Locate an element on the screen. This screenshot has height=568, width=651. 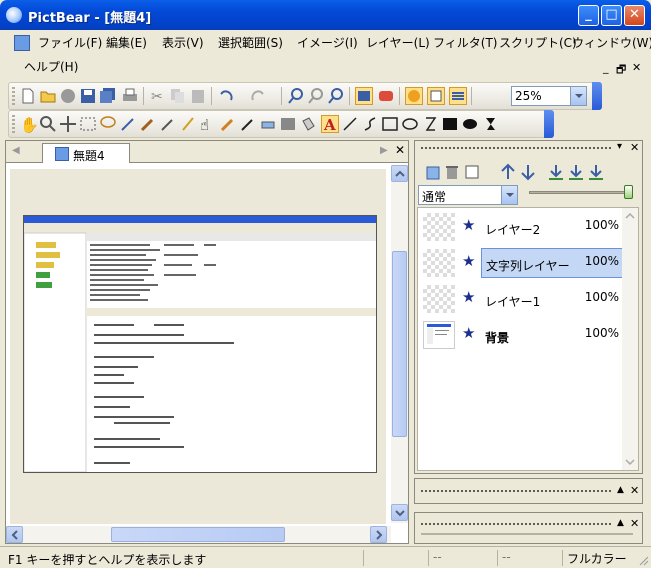
lasso-tool-icon is located at coordinates (108, 124).